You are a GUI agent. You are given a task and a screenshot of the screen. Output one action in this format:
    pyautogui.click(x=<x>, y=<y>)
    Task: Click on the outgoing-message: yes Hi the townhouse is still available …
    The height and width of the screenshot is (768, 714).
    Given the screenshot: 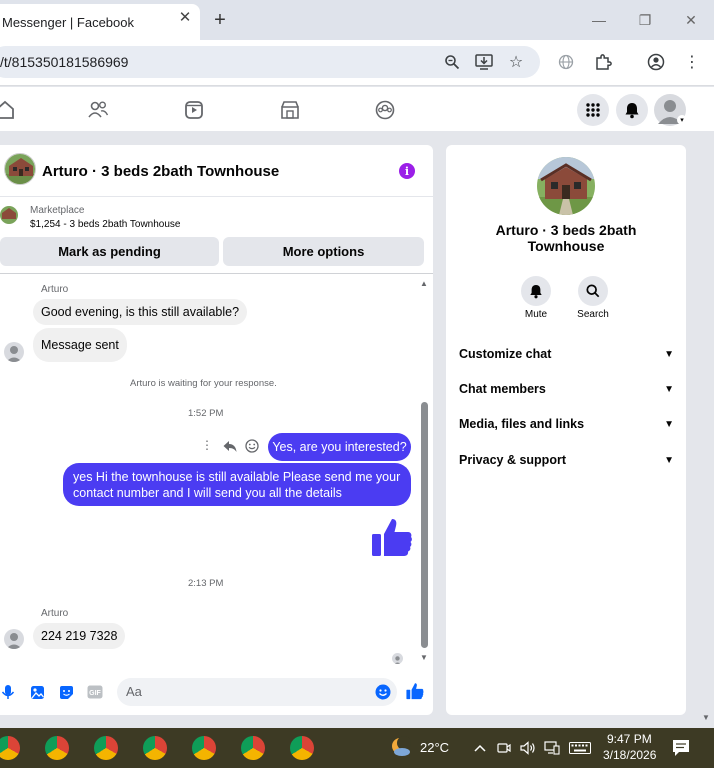 What is the action you would take?
    pyautogui.click(x=237, y=484)
    